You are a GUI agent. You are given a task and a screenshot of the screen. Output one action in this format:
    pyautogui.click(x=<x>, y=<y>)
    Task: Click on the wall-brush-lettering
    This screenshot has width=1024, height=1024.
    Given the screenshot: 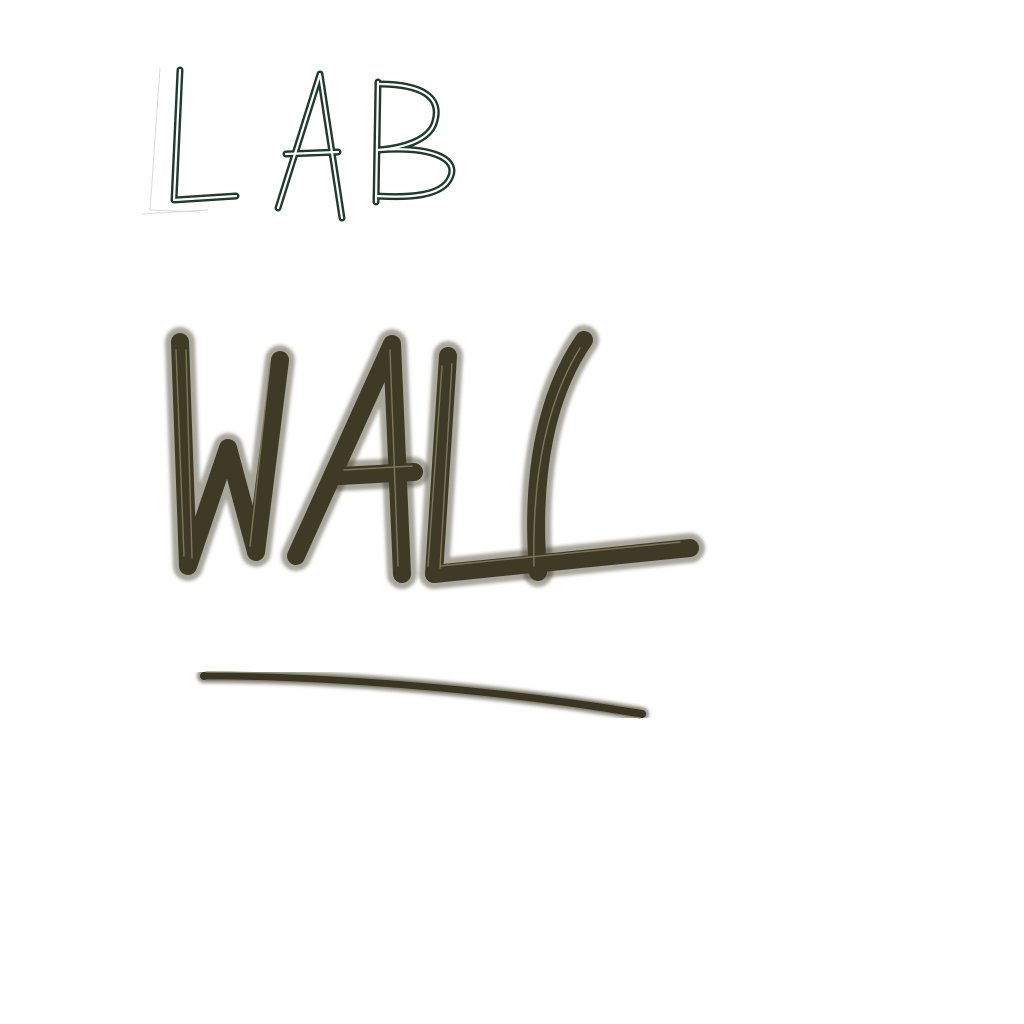 What is the action you would take?
    pyautogui.click(x=435, y=457)
    